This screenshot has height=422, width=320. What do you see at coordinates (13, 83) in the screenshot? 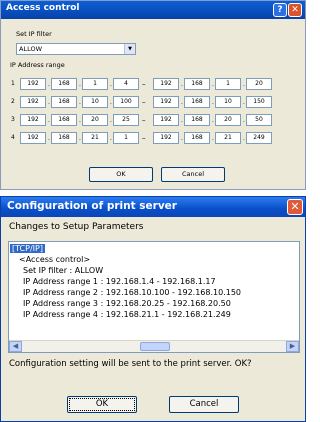
I see `row-number: 1` at bounding box center [13, 83].